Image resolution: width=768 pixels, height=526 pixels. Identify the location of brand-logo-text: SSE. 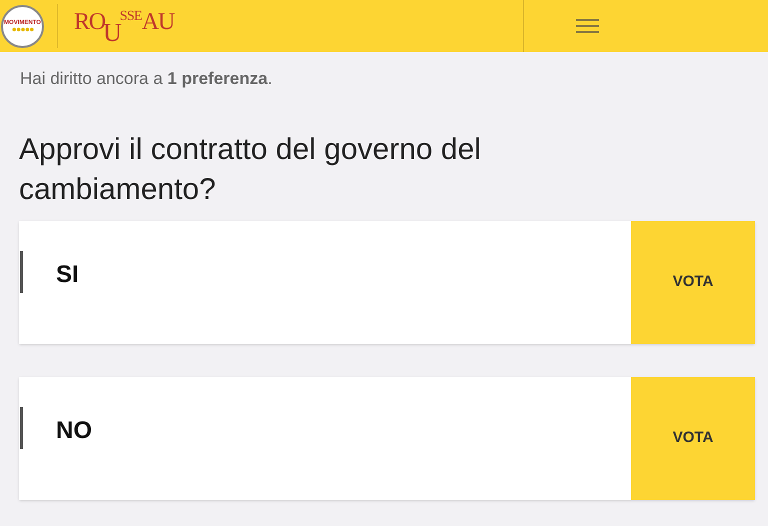
(131, 17).